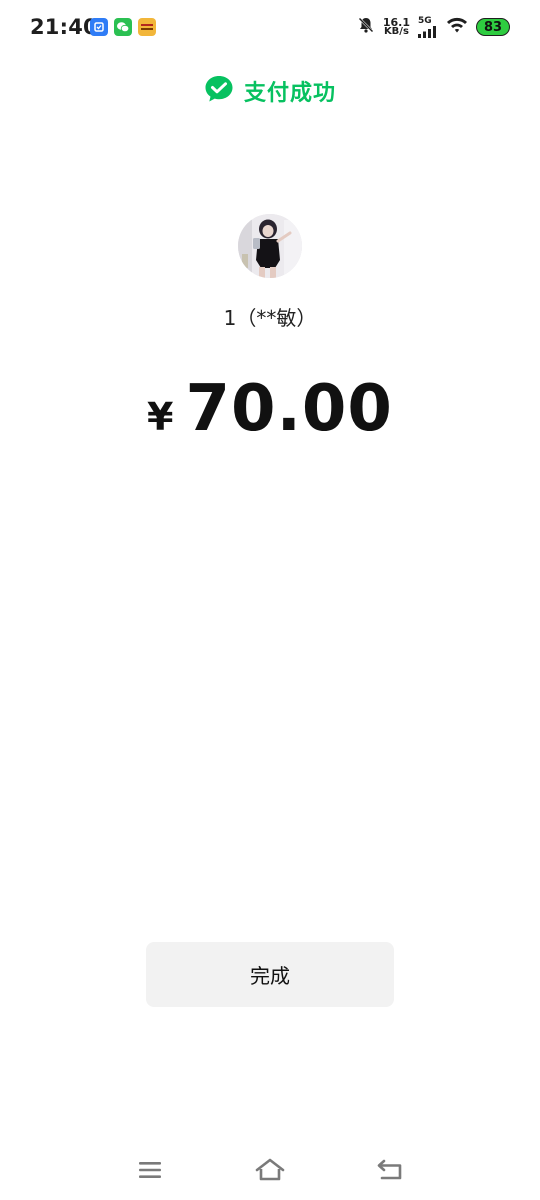 This screenshot has width=540, height=1200. I want to click on menu-button, so click(150, 1170).